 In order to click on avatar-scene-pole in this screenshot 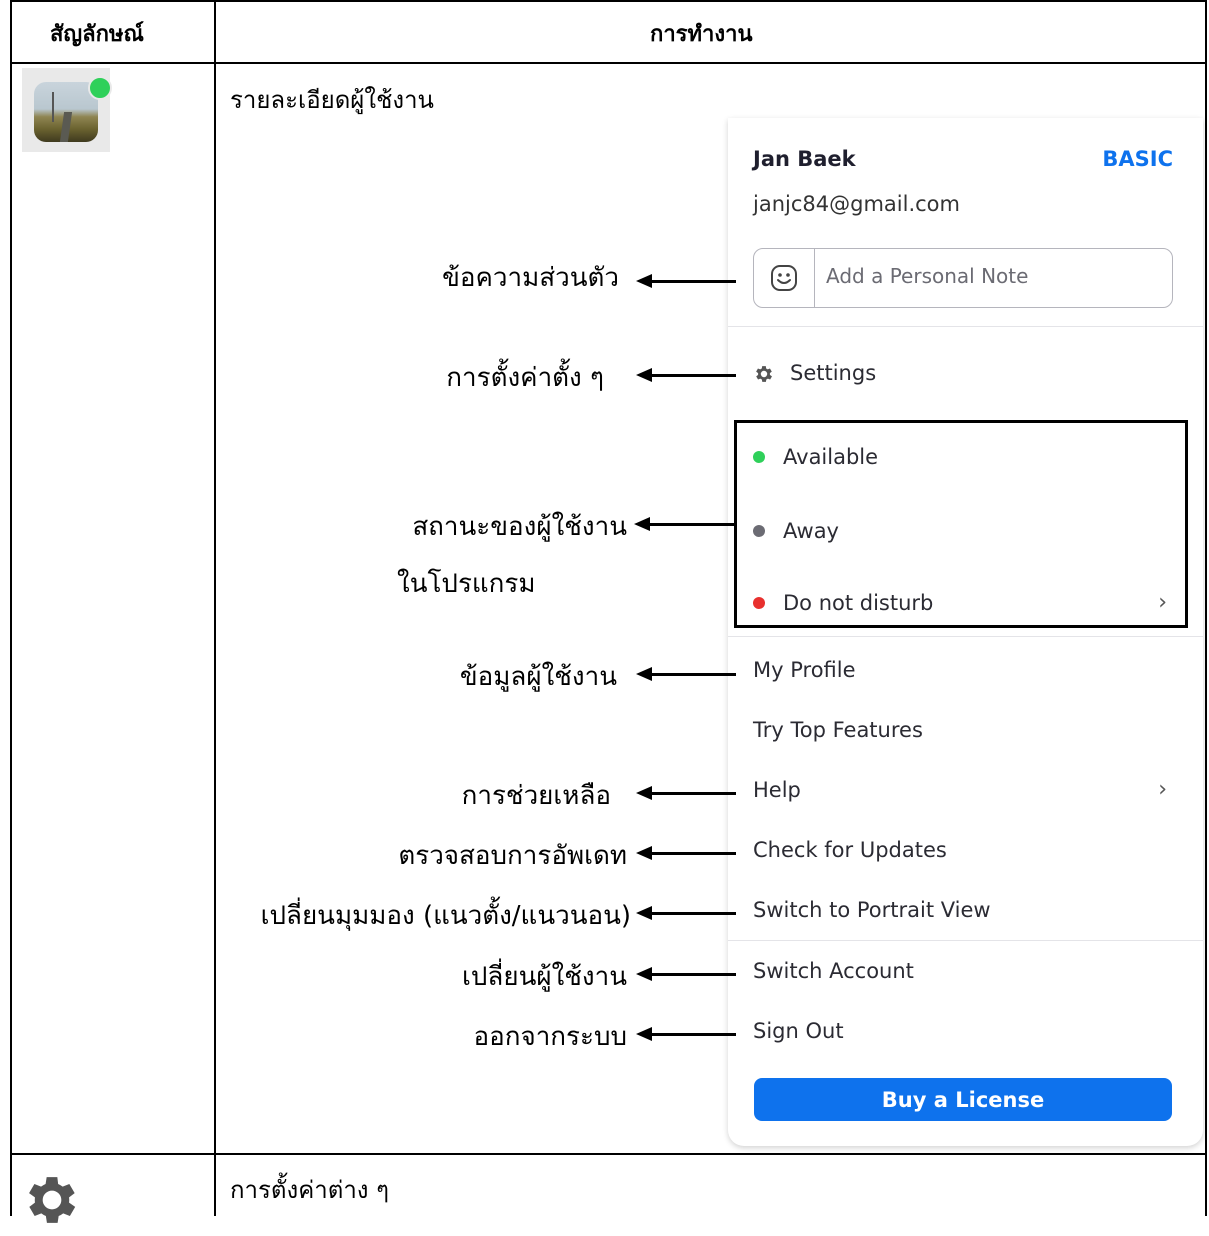, I will do `click(53, 107)`.